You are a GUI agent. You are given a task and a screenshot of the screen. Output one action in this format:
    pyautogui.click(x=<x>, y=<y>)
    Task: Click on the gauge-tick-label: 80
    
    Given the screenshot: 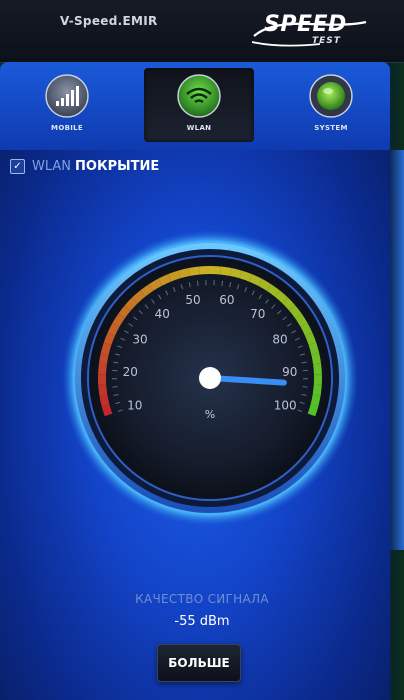 What is the action you would take?
    pyautogui.click(x=279, y=339)
    